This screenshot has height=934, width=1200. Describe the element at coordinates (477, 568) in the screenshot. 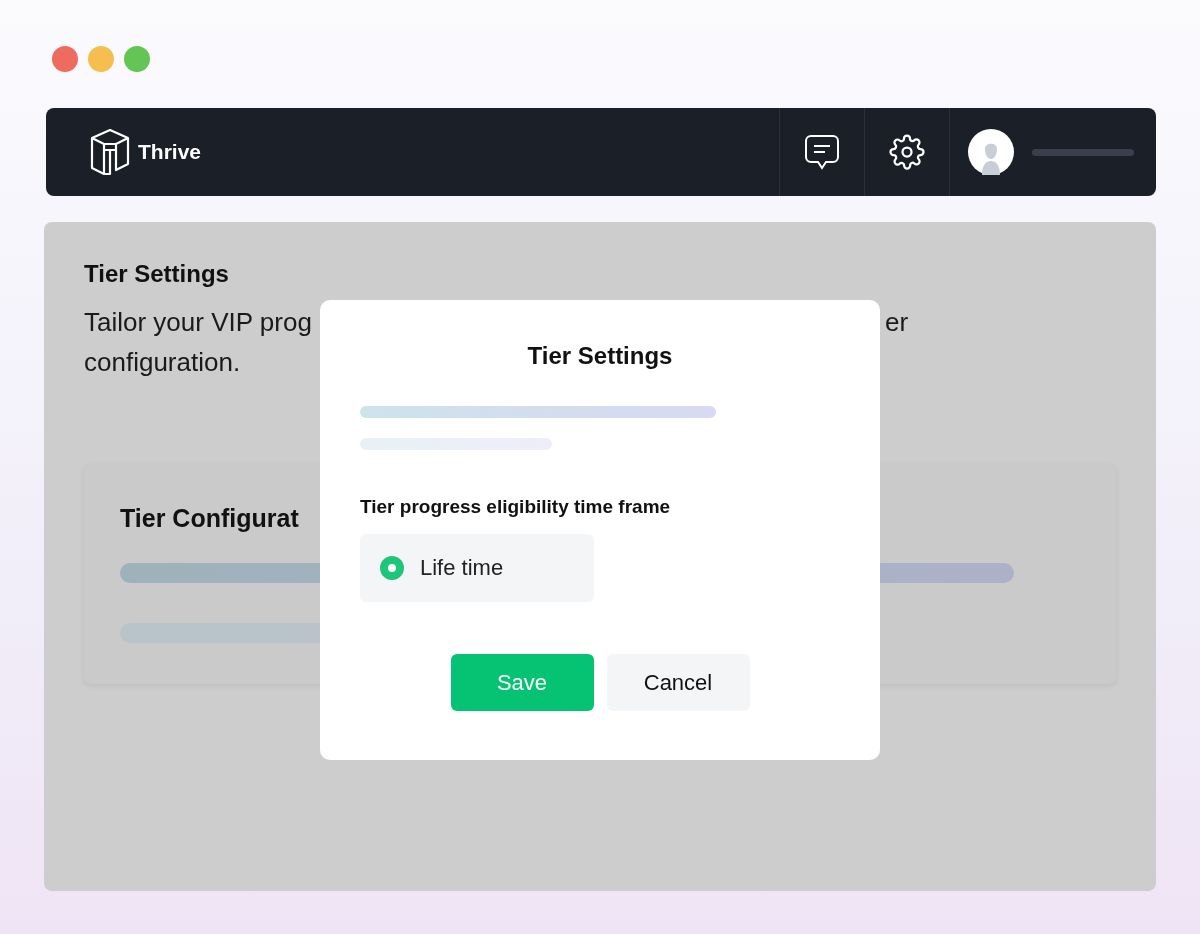

I see `radio-option: Life time` at that location.